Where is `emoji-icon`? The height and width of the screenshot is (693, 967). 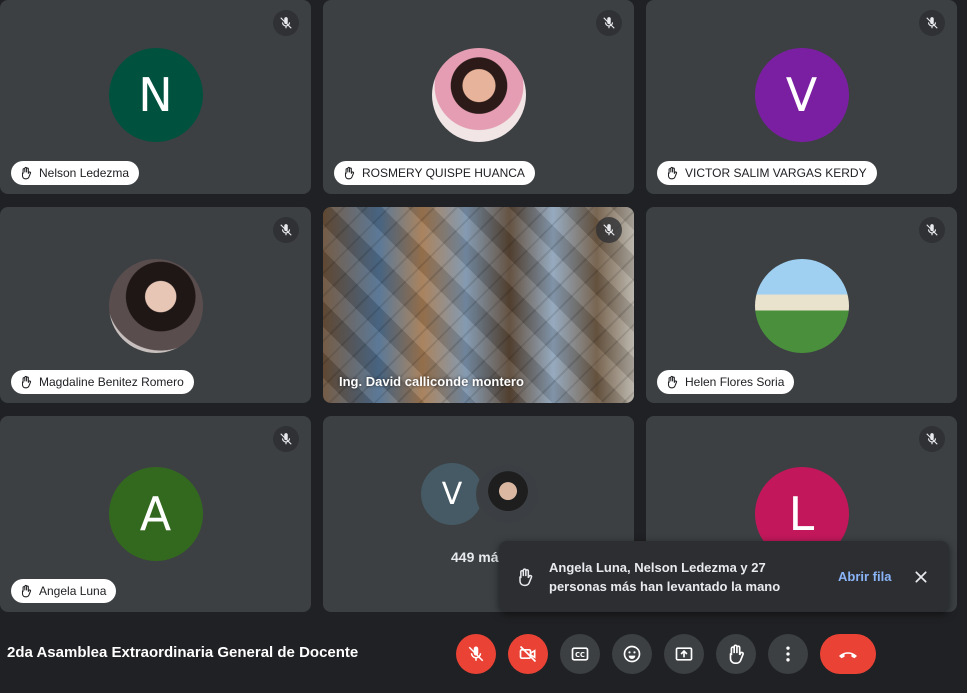
emoji-icon is located at coordinates (632, 654).